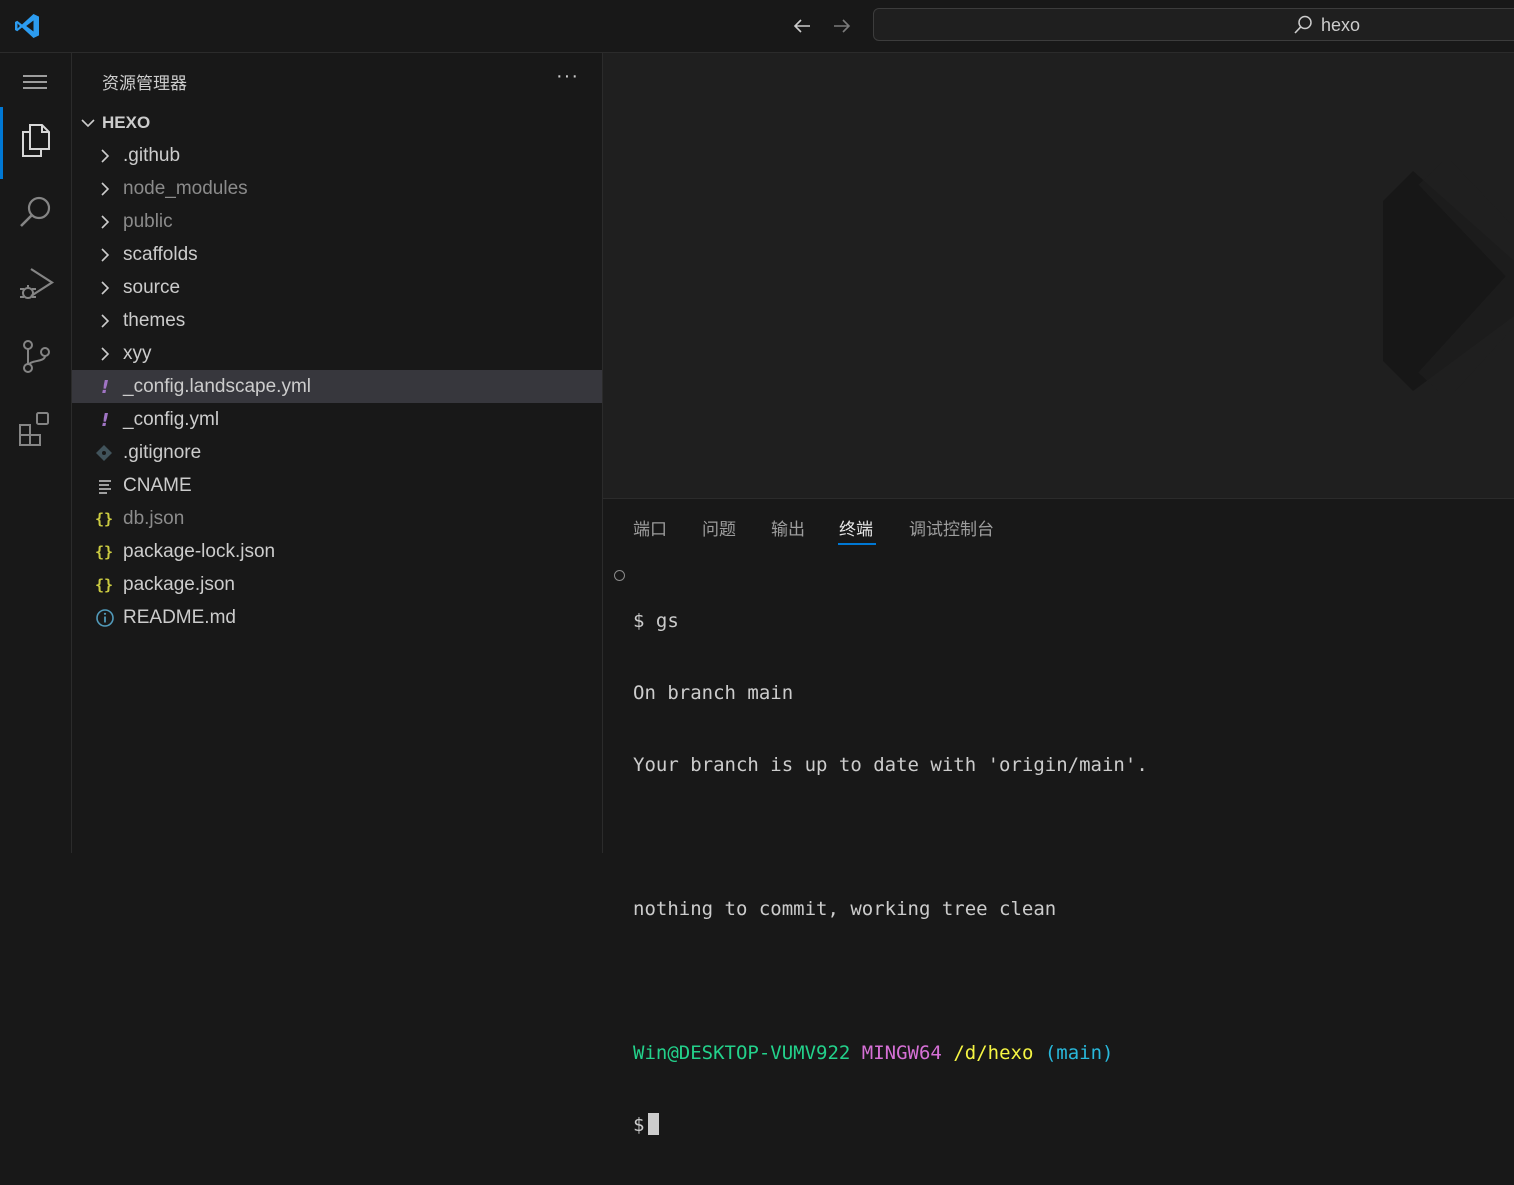  Describe the element at coordinates (36, 140) in the screenshot. I see `explorer-icon` at that location.